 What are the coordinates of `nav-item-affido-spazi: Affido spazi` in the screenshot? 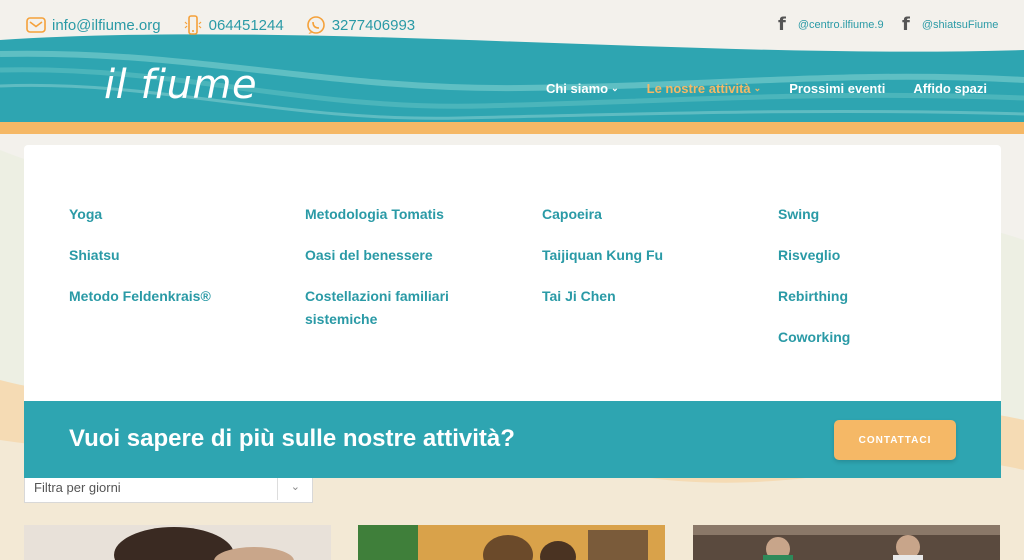 It's located at (950, 88).